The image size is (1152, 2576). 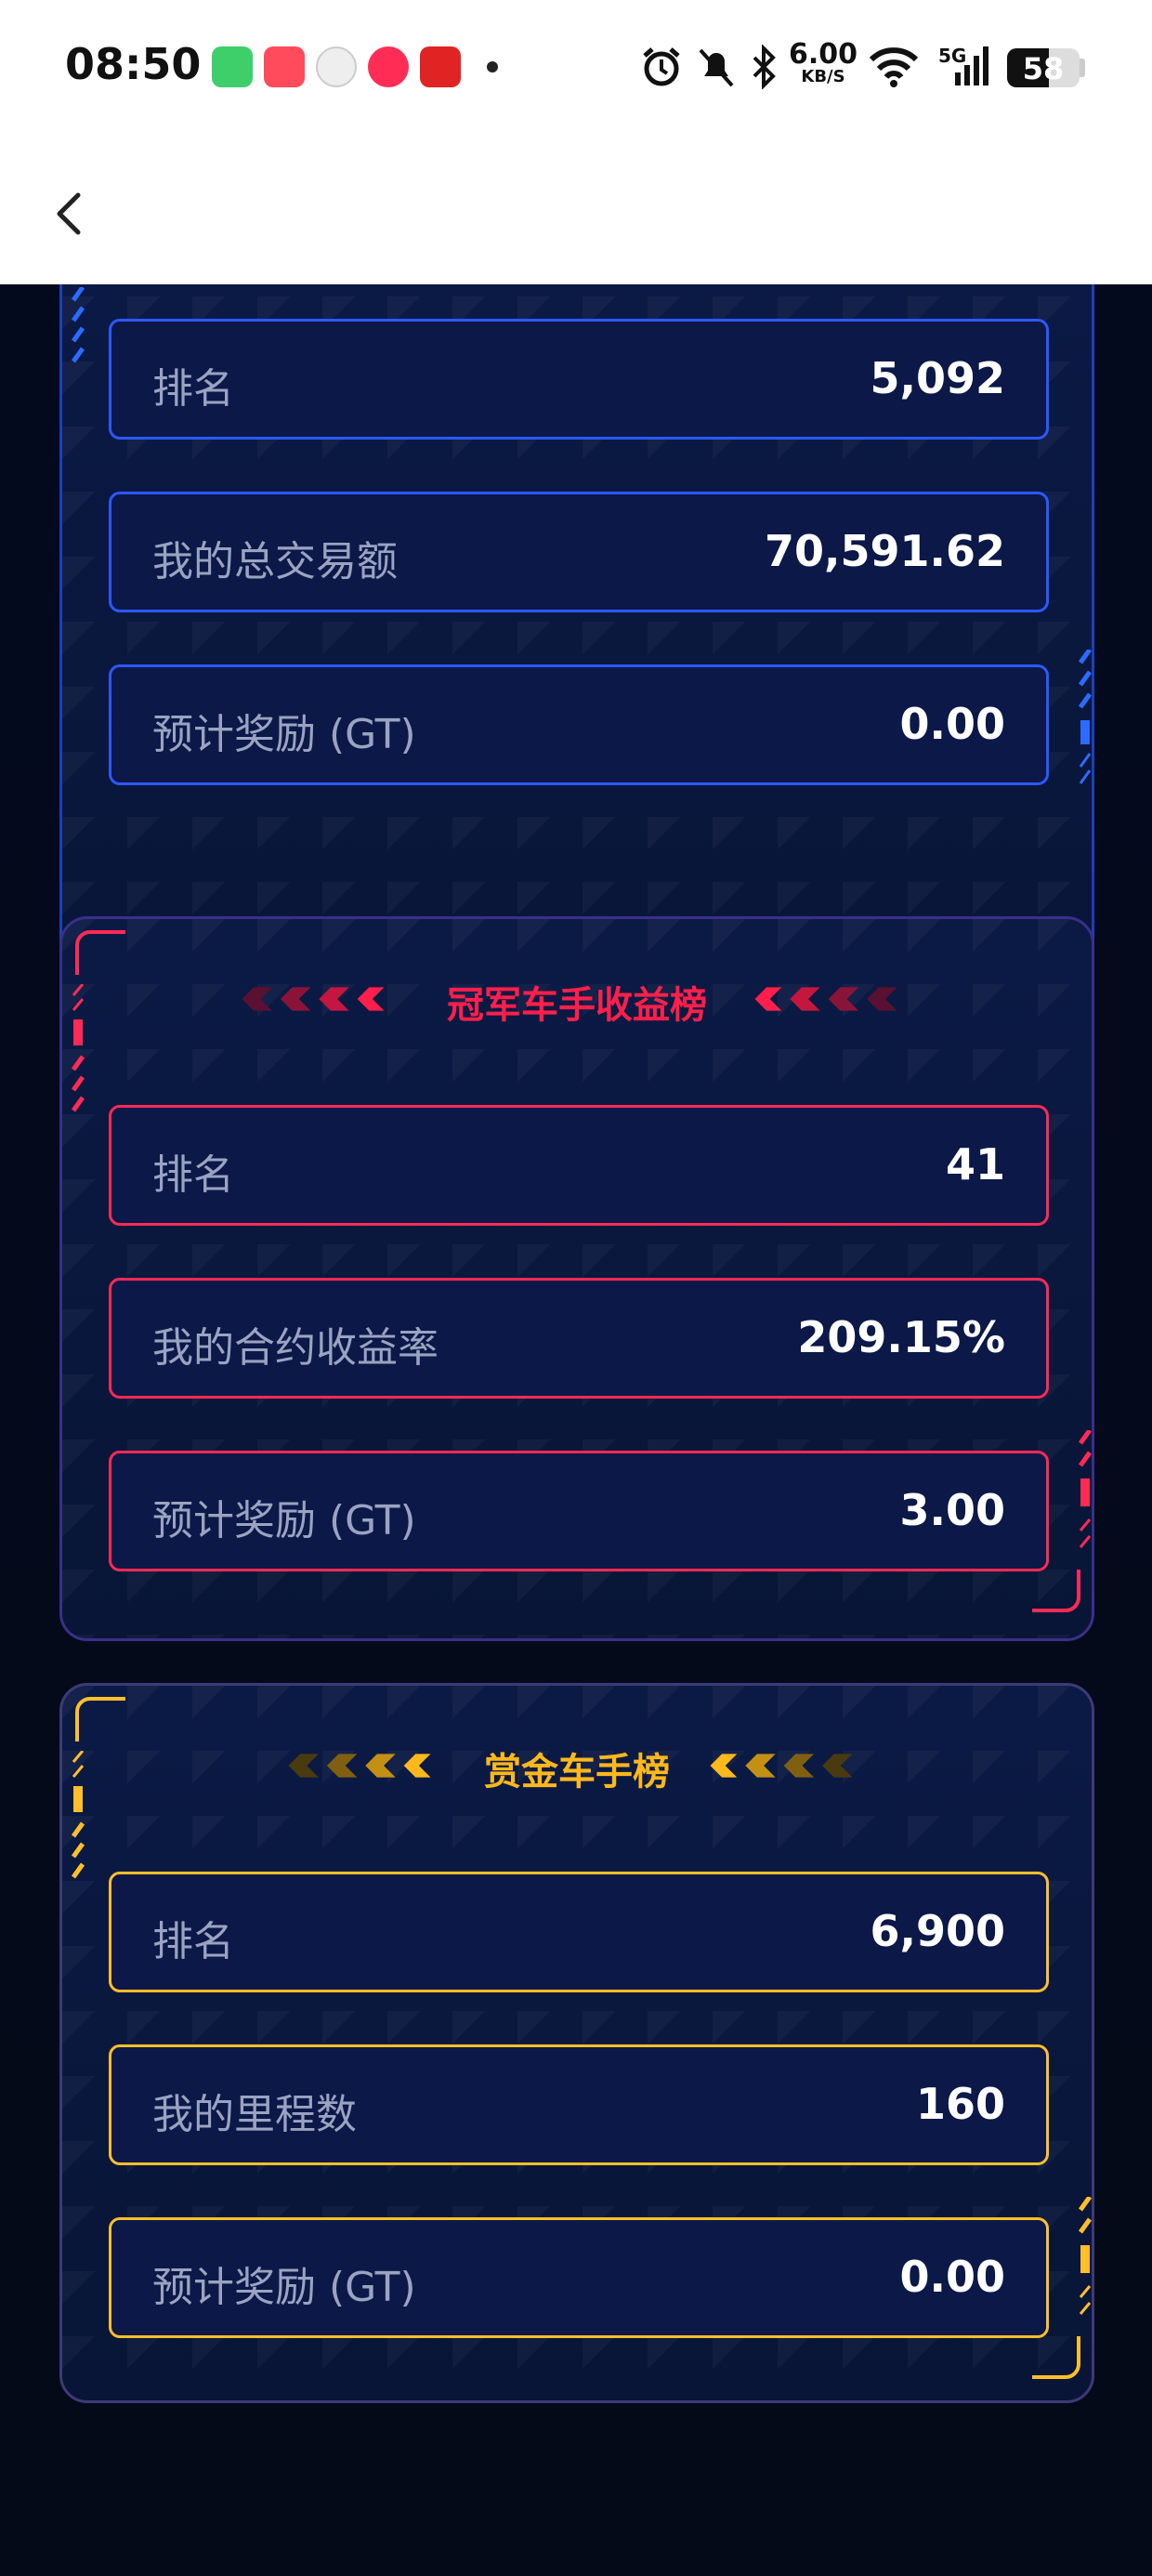 What do you see at coordinates (275, 561) in the screenshot?
I see `total-volume-label: 我的总交易额` at bounding box center [275, 561].